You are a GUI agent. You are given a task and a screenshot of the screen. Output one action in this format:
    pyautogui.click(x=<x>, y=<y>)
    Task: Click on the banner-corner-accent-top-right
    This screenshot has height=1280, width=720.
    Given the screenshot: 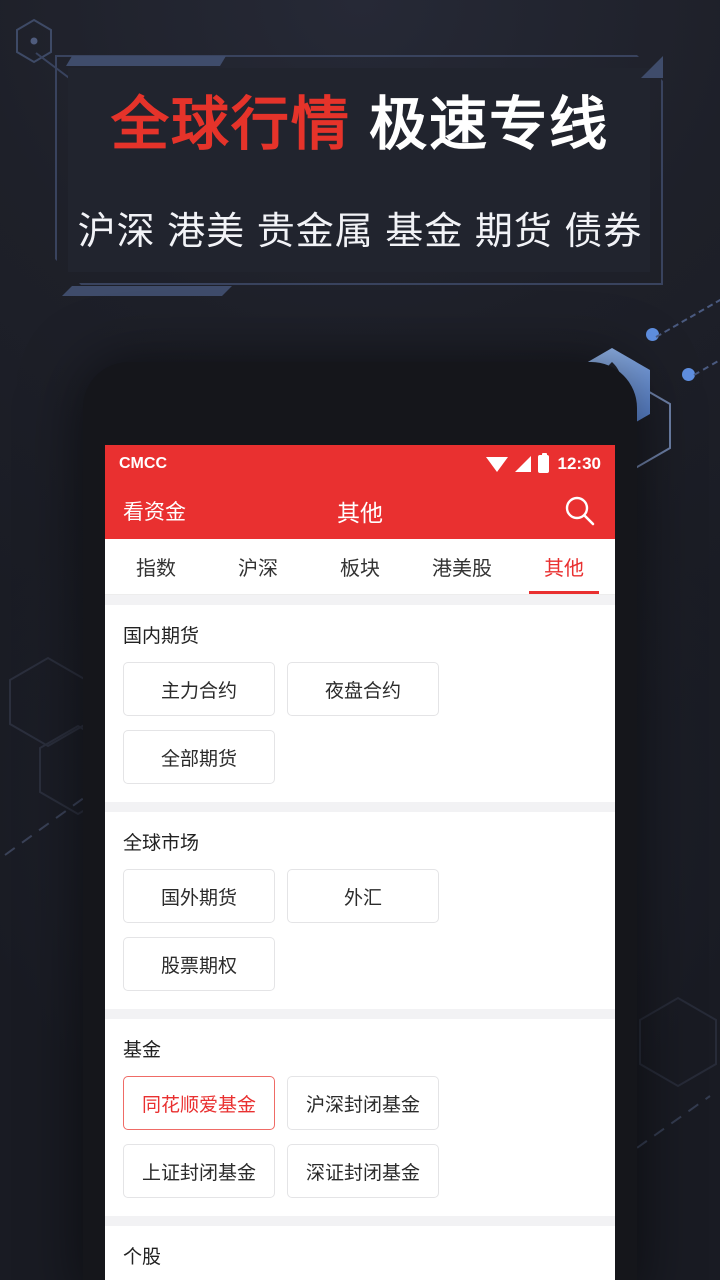 What is the action you would take?
    pyautogui.click(x=652, y=67)
    